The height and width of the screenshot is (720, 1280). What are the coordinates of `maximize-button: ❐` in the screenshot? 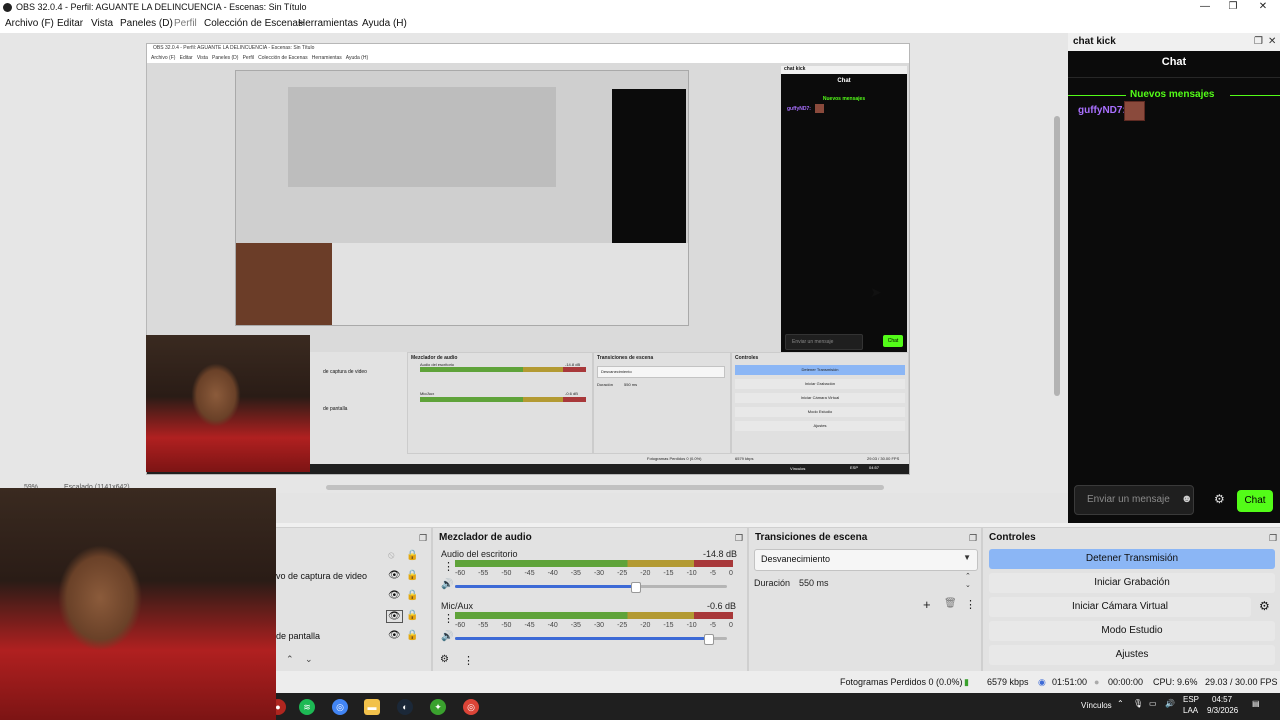 It's located at (1233, 7).